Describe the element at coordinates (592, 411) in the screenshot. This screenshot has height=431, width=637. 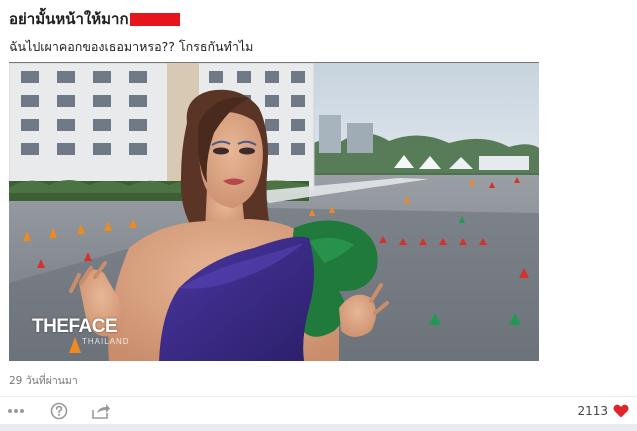
I see `like-count: 2113` at that location.